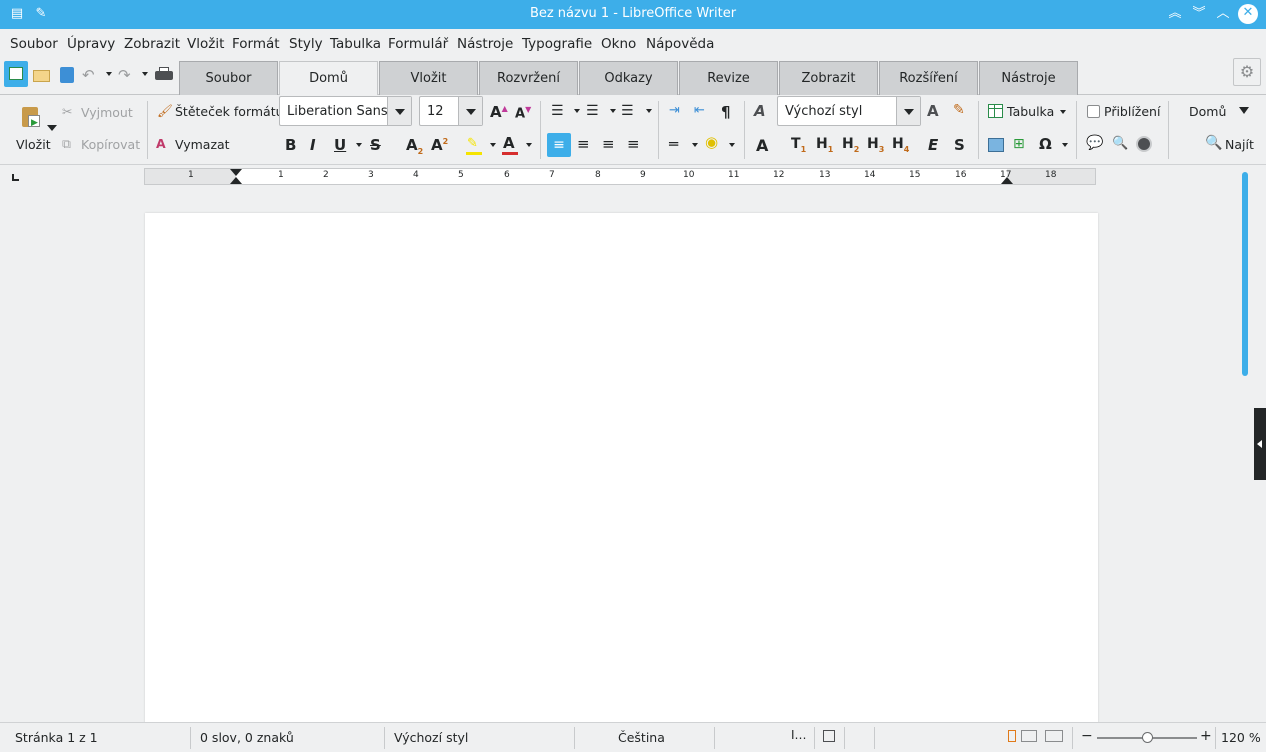 The image size is (1266, 752). I want to click on language: Čeština, so click(641, 737).